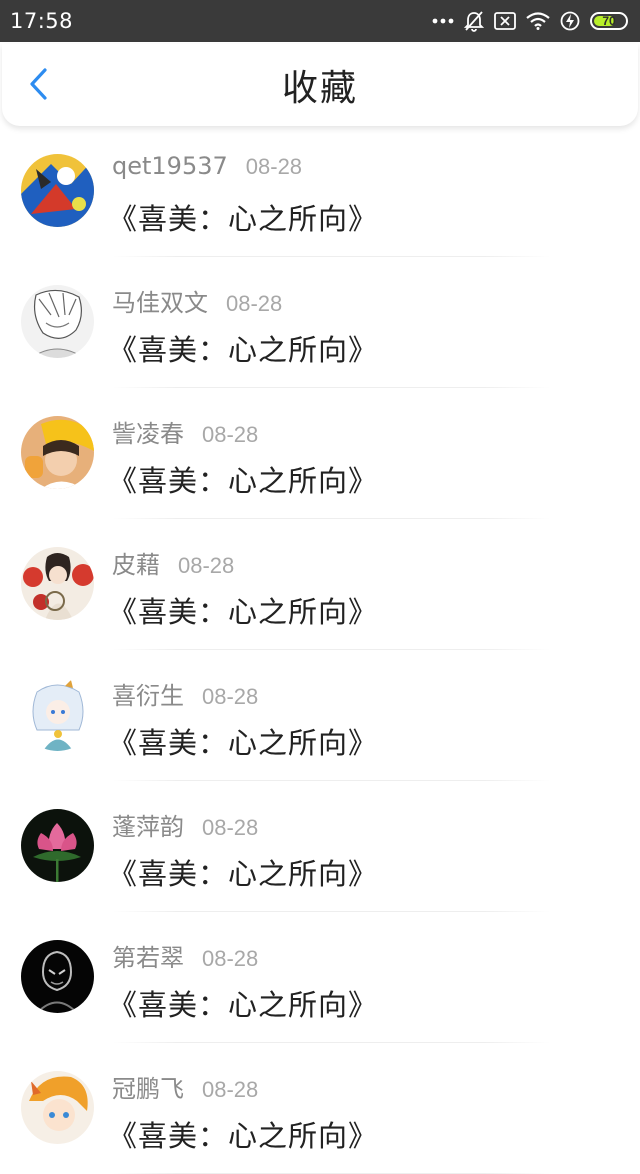 This screenshot has height=1174, width=640. Describe the element at coordinates (319, 88) in the screenshot. I see `page-title: 收藏` at that location.